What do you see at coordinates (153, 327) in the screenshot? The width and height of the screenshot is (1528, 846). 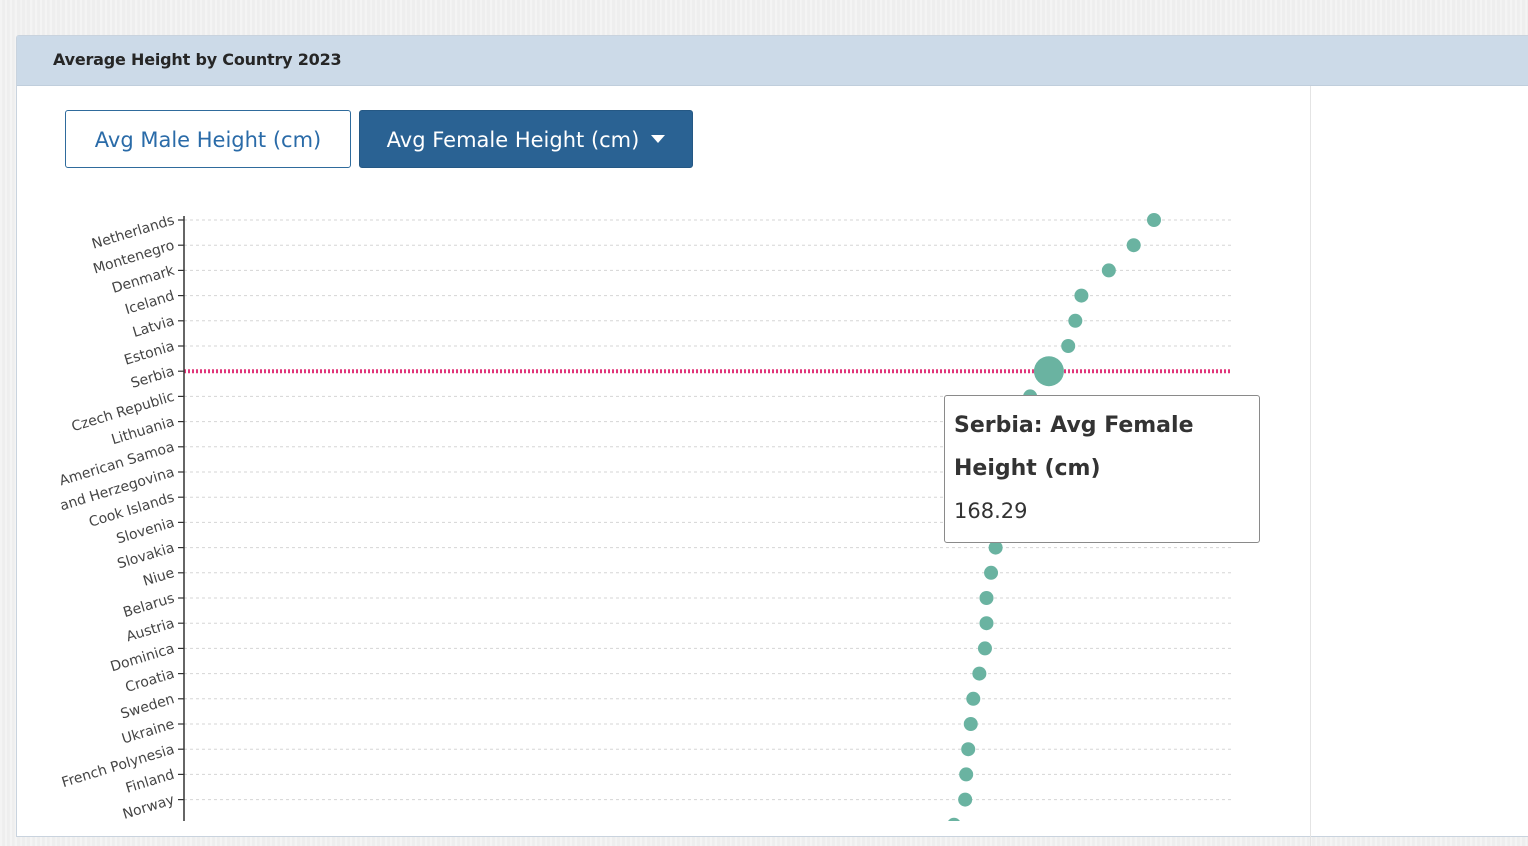 I see `y-tick-label: Latvia` at bounding box center [153, 327].